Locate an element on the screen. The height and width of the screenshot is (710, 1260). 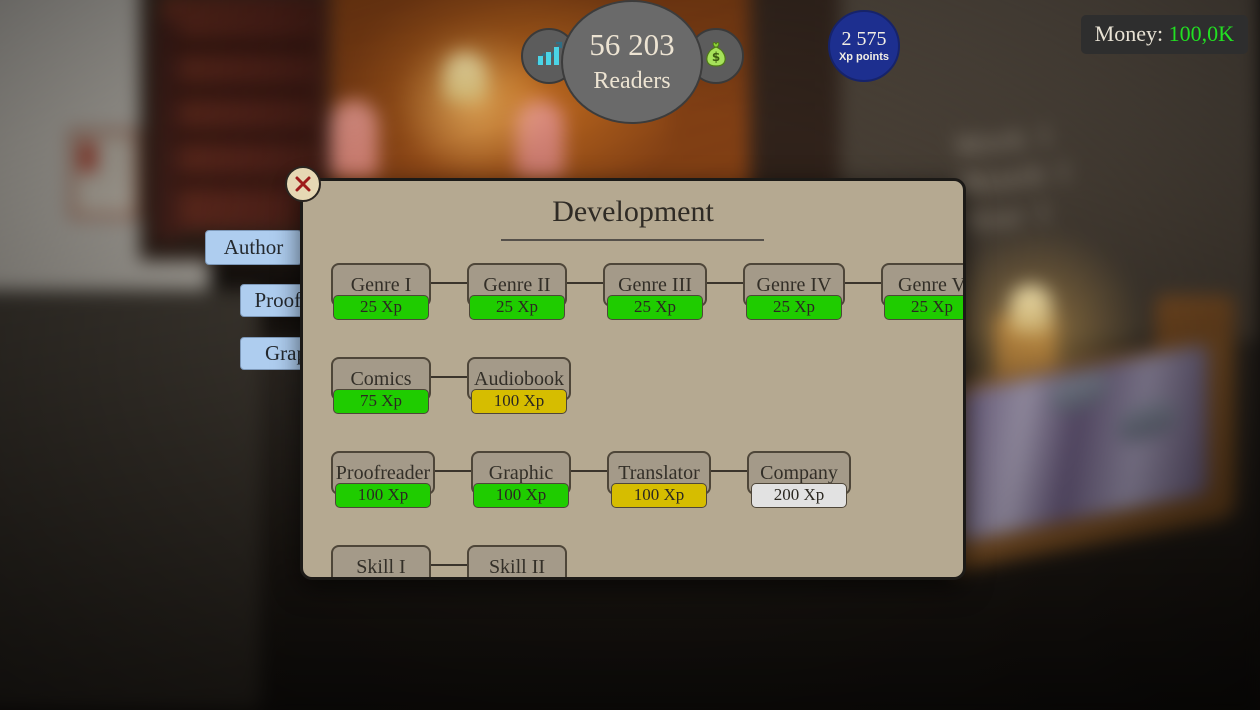
money-bag-icon: $ is located at coordinates (716, 56).